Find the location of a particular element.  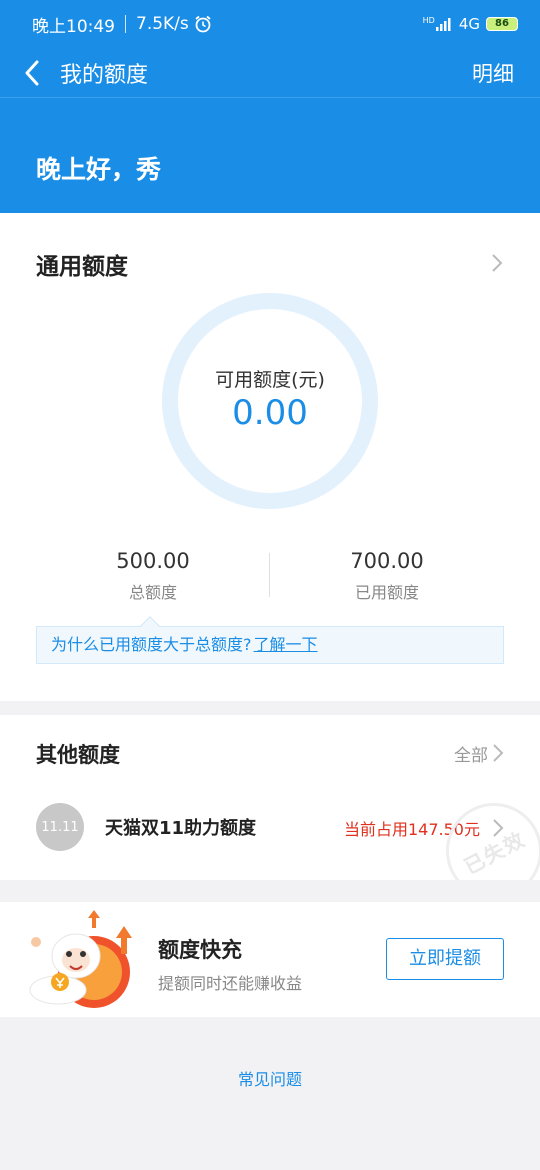

chevron-left-icon is located at coordinates (32, 72).